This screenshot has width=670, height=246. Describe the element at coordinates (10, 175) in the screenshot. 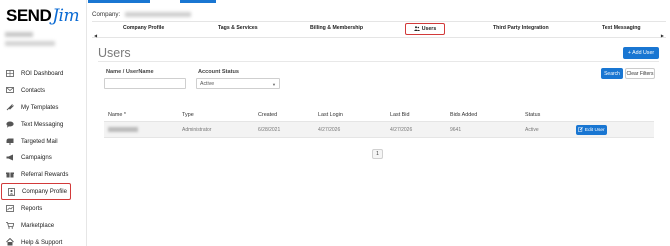

I see `gift-icon` at that location.